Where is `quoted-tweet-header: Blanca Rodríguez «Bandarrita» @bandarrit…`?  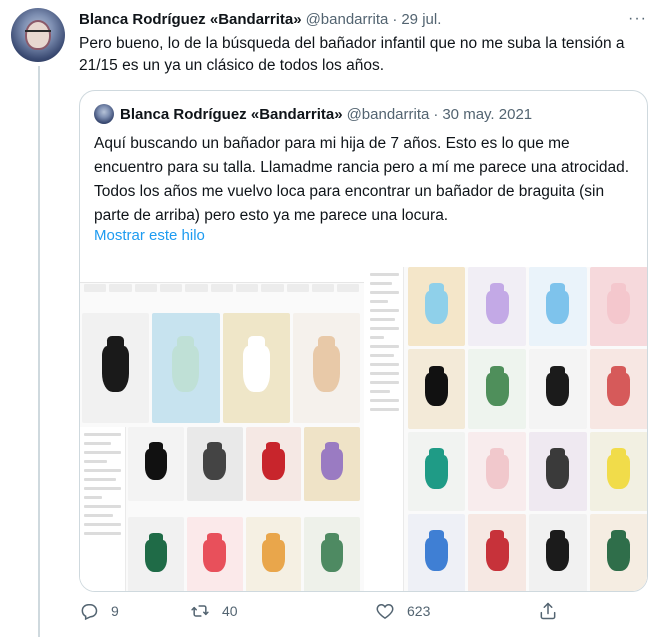
quoted-tweet-header: Blanca Rodríguez «Bandarrita» @bandarrit… is located at coordinates (313, 114).